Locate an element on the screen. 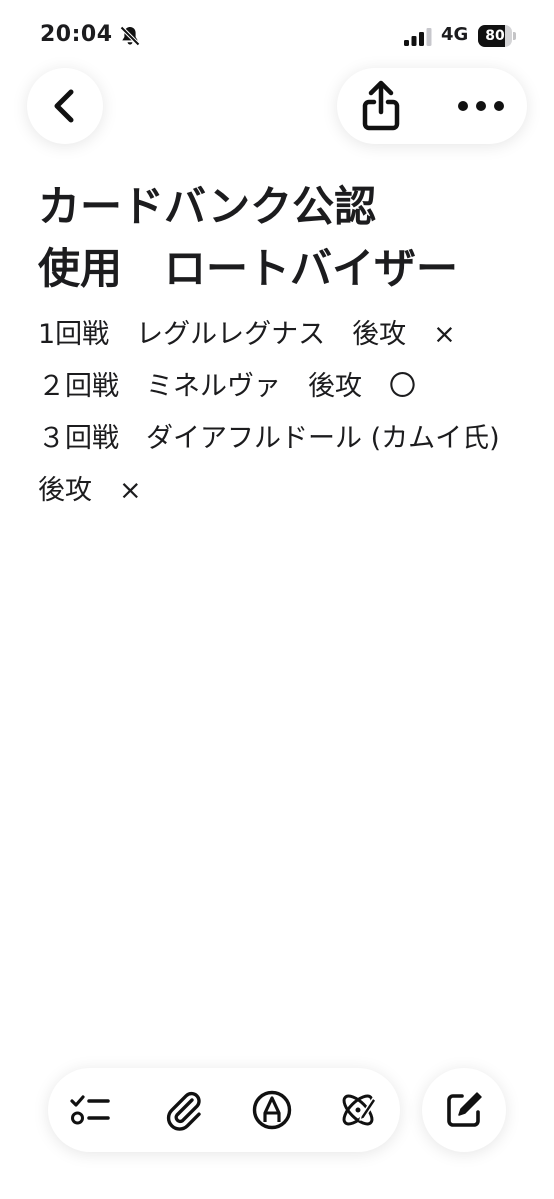 The width and height of the screenshot is (554, 1199). writing-tools-icon is located at coordinates (358, 1110).